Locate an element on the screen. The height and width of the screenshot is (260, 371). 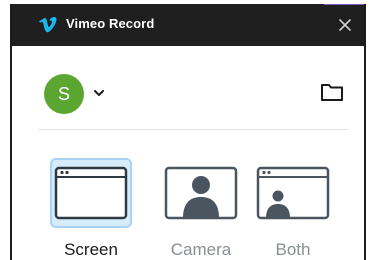
avatar: S is located at coordinates (64, 94).